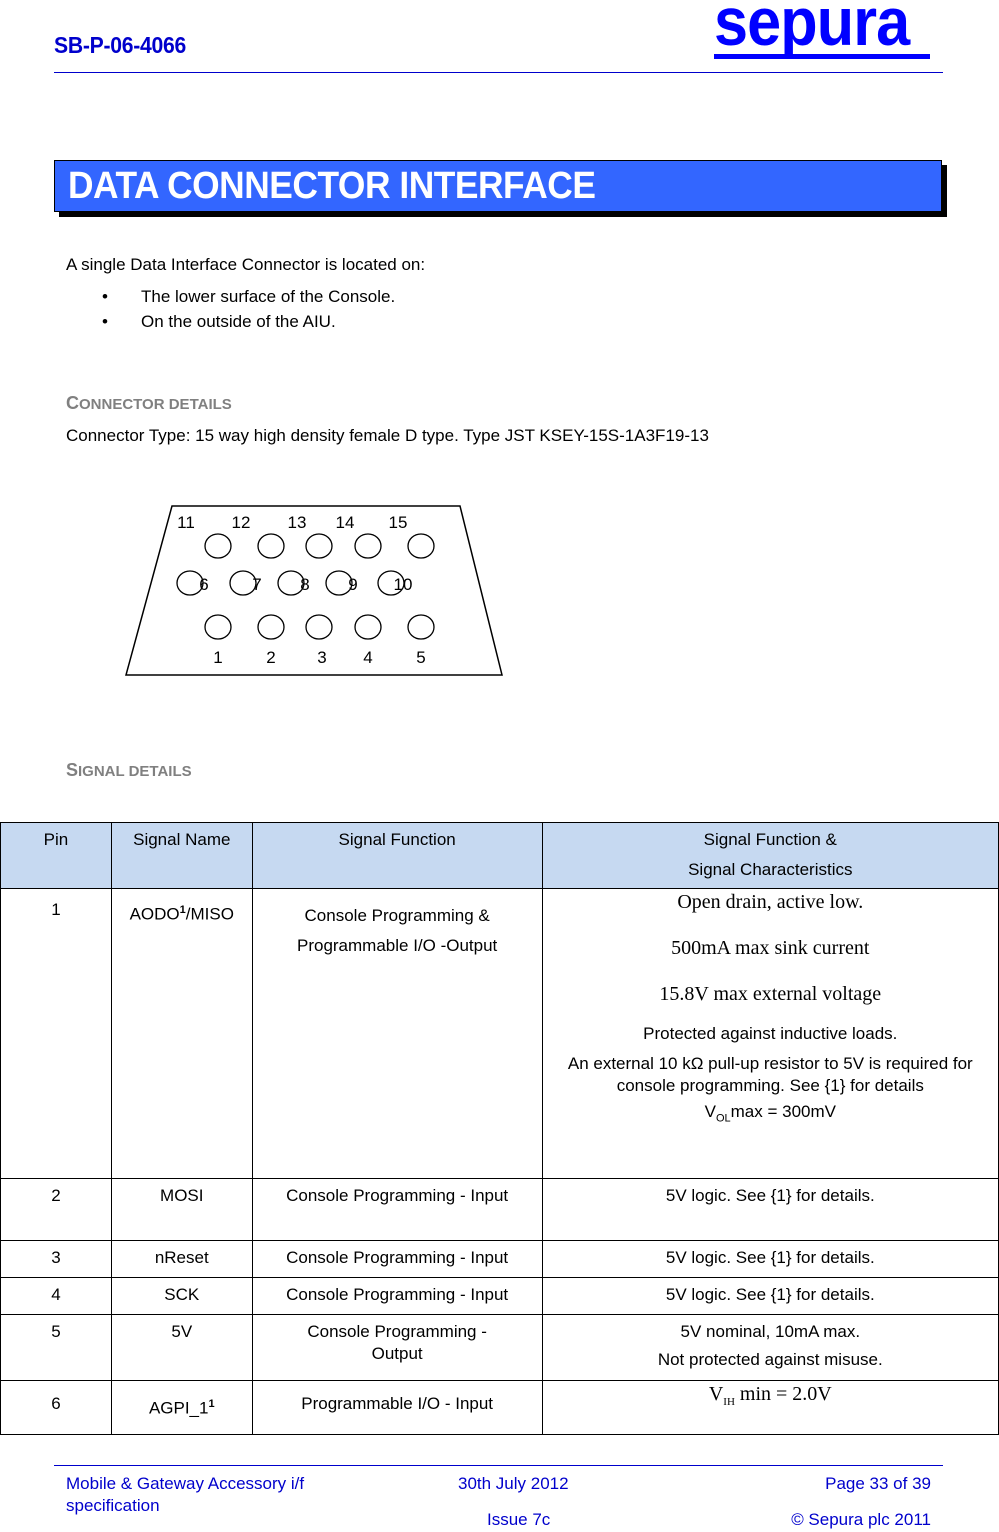 Image resolution: width=999 pixels, height=1532 pixels. What do you see at coordinates (861, 1519) in the screenshot?
I see `footer-copyright: © Sepura plc 2011` at bounding box center [861, 1519].